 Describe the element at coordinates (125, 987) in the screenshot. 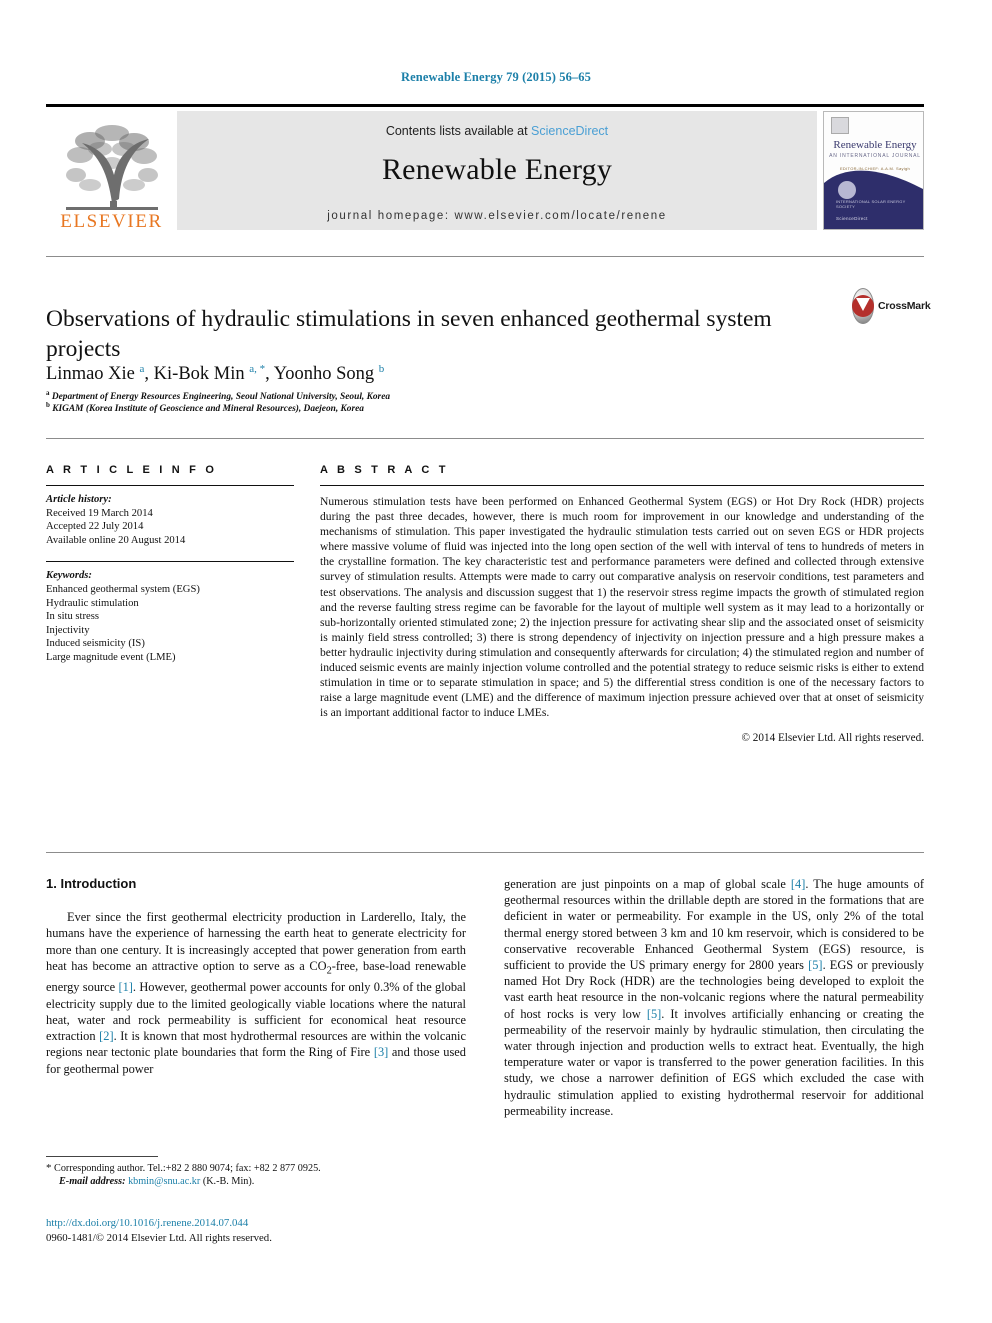

I see `citation-link: [1]` at that location.